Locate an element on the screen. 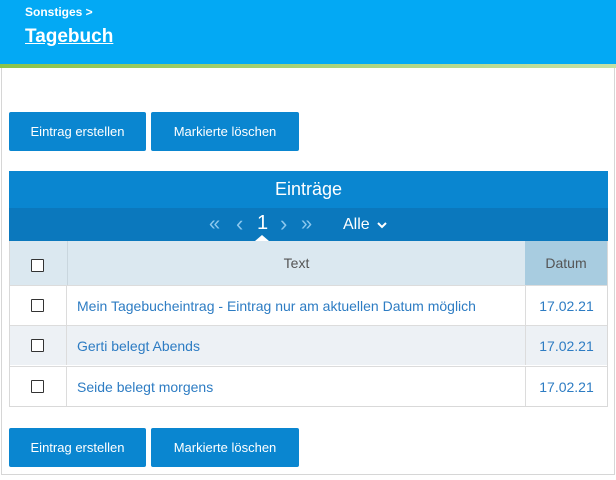 This screenshot has height=480, width=616. table-header: Text Datum is located at coordinates (308, 263).